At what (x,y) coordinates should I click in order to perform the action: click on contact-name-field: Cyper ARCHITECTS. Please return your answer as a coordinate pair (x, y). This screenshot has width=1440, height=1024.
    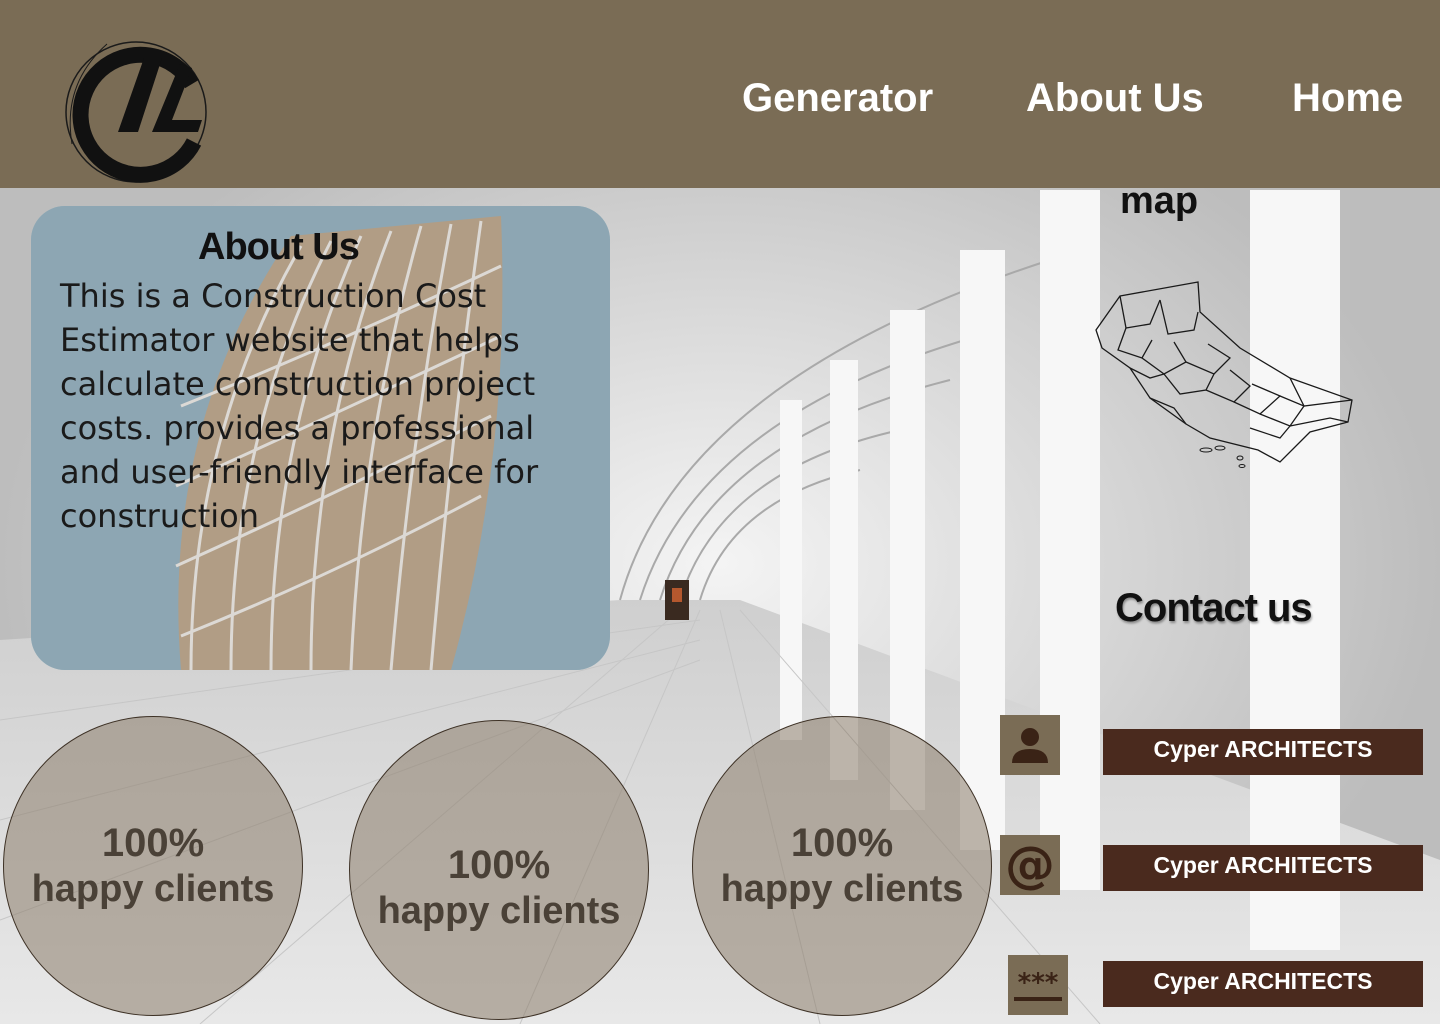
    Looking at the image, I should click on (1263, 752).